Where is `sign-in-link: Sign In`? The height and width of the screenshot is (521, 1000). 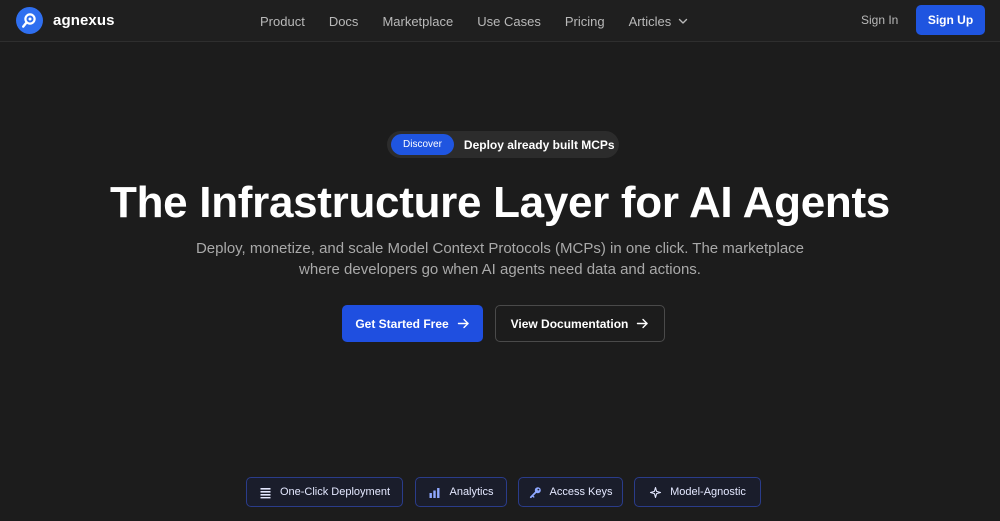 sign-in-link: Sign In is located at coordinates (879, 20).